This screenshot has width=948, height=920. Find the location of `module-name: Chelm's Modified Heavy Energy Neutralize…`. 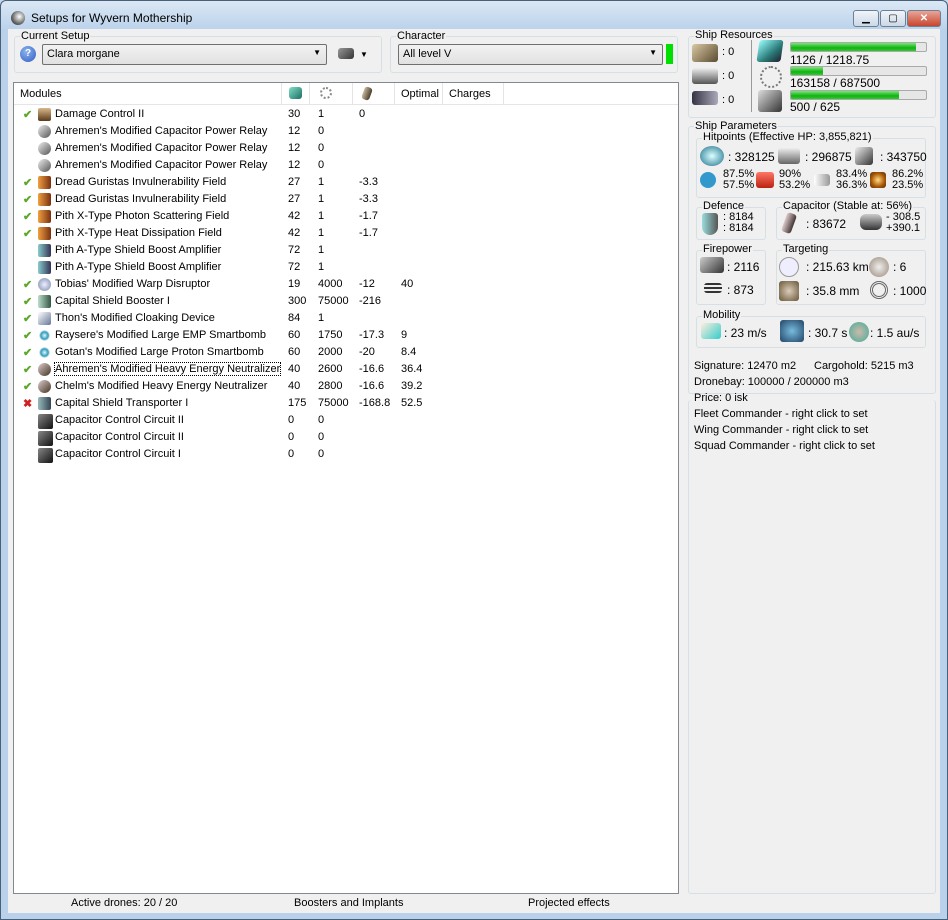

module-name: Chelm's Modified Heavy Energy Neutralize… is located at coordinates (161, 386).